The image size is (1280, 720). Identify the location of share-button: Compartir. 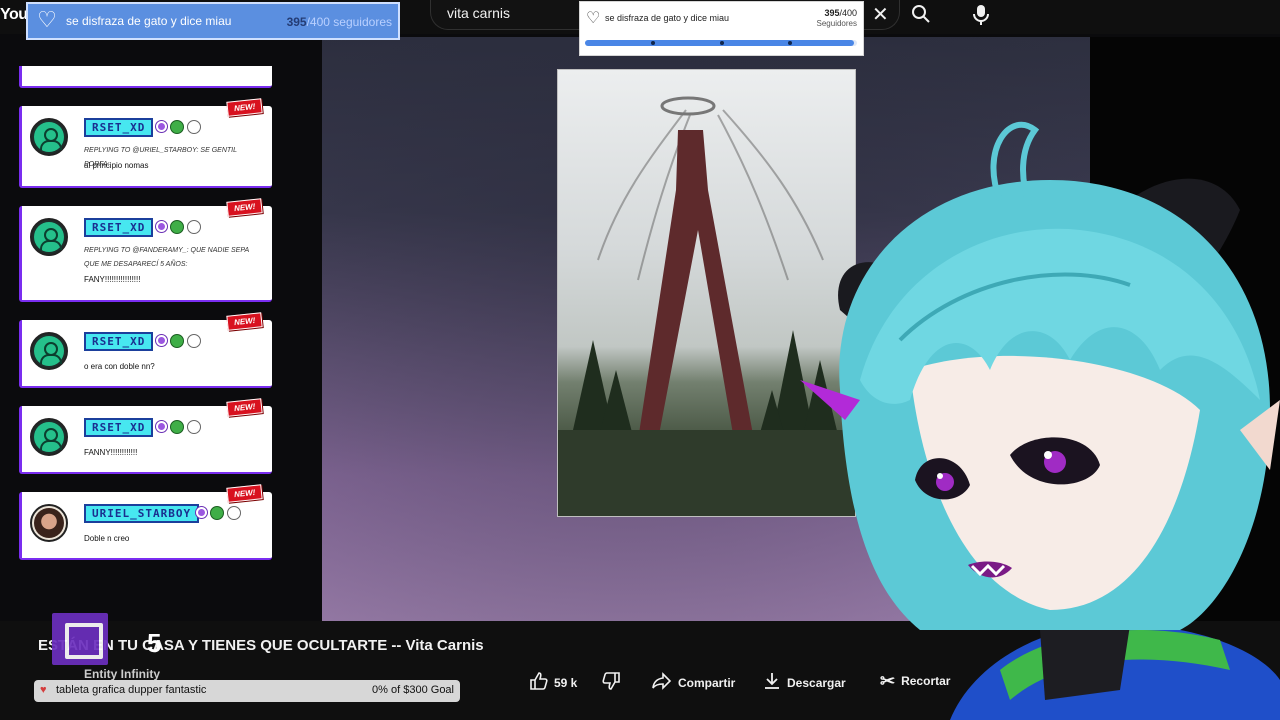
(693, 682).